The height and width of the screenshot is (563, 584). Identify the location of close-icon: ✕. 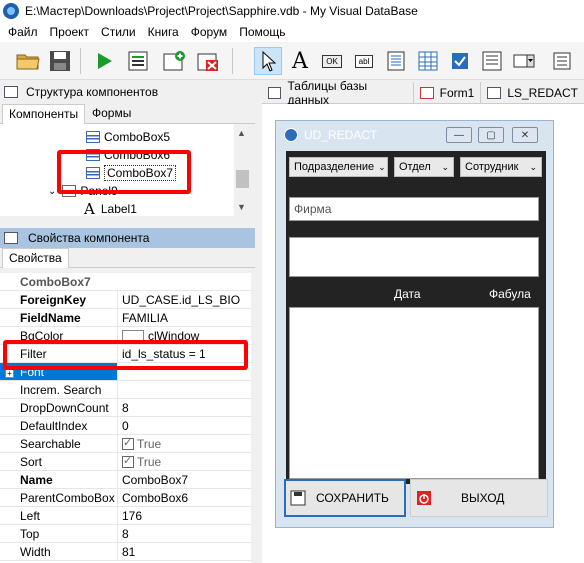
(525, 135).